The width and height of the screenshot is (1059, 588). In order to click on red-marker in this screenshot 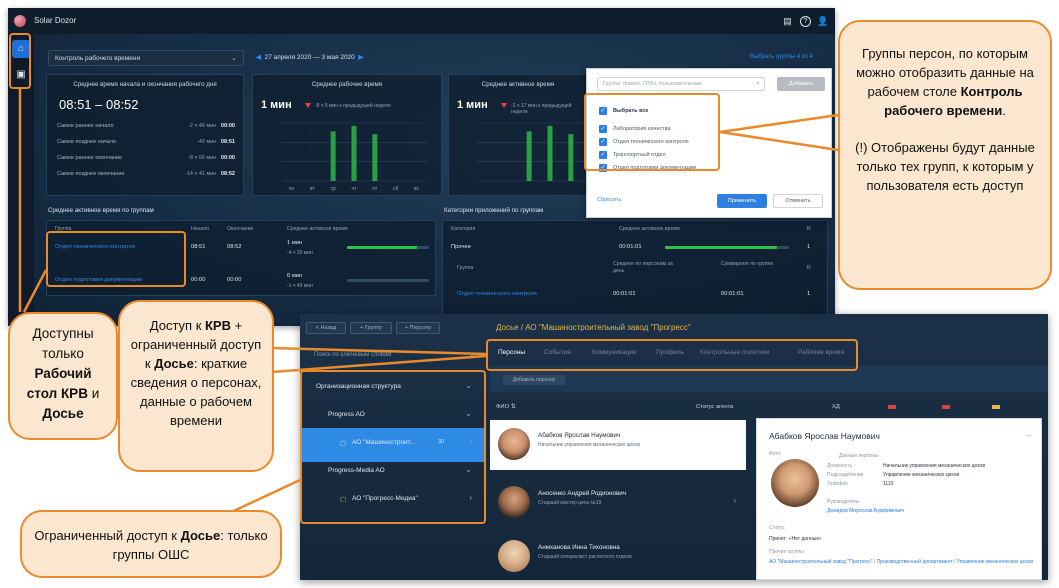, I will do `click(946, 407)`.